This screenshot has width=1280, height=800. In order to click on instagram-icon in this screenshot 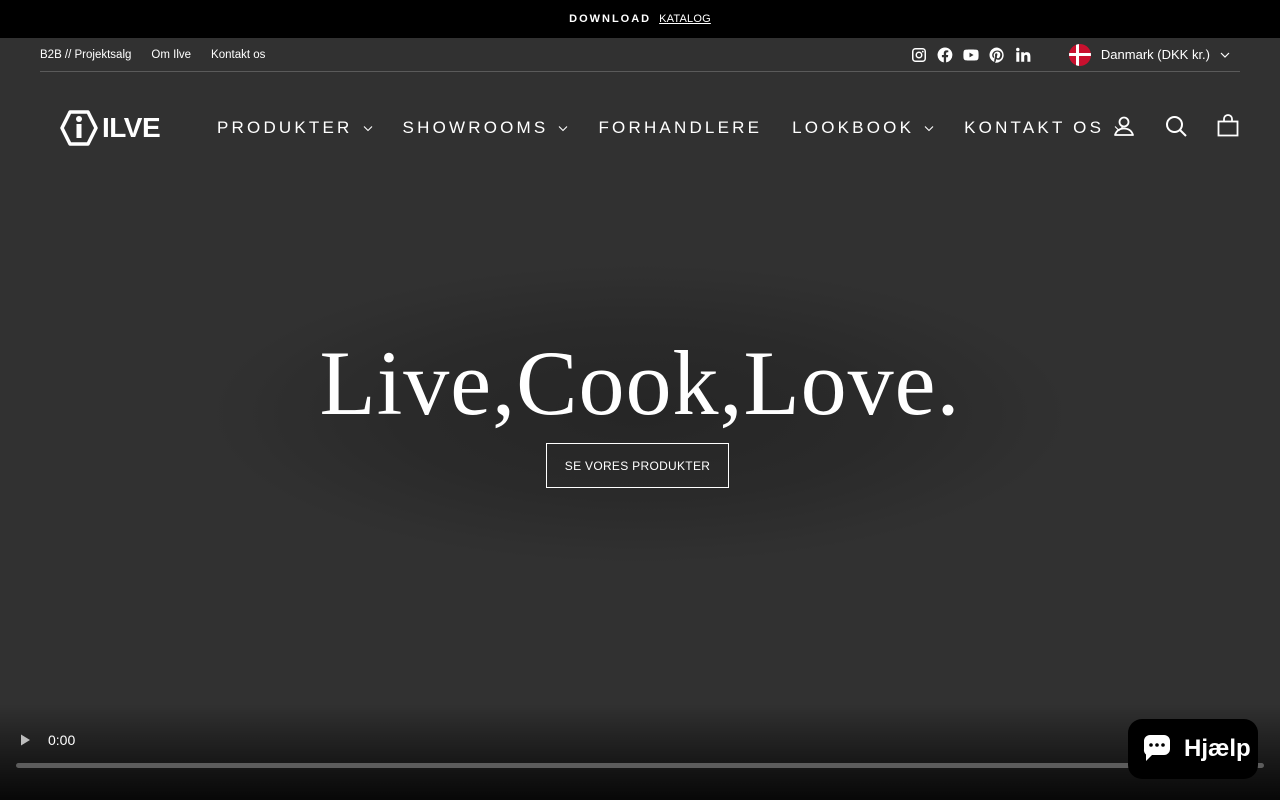, I will do `click(919, 55)`.